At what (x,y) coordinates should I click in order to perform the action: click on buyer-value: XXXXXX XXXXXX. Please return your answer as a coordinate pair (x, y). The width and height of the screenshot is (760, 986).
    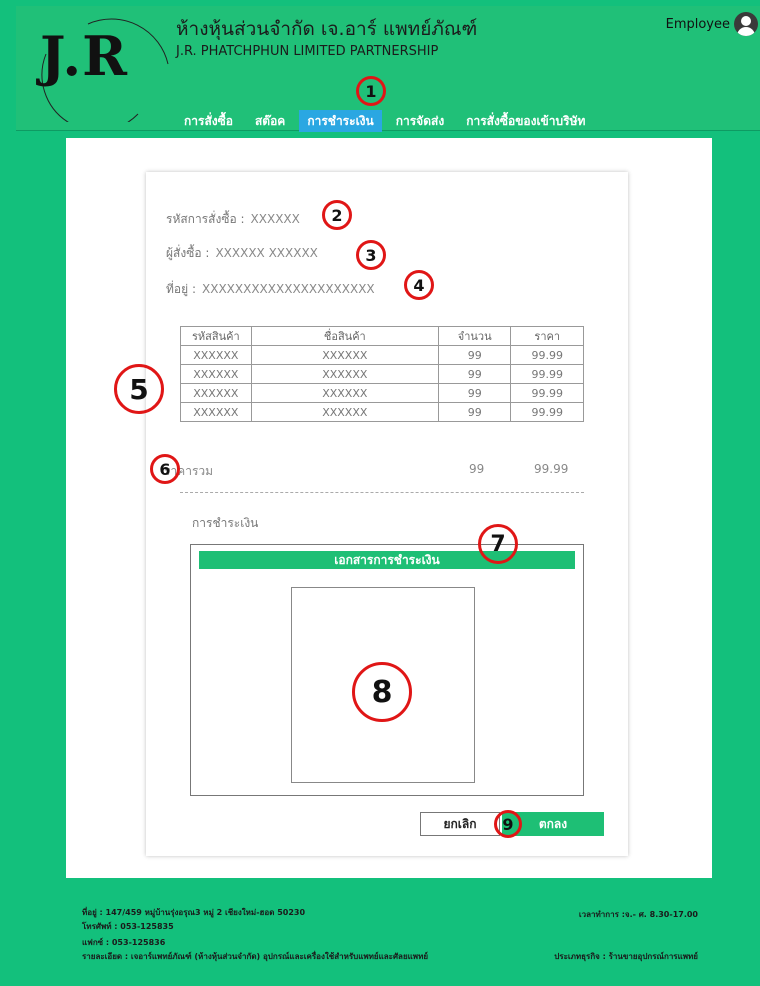
    Looking at the image, I should click on (266, 253).